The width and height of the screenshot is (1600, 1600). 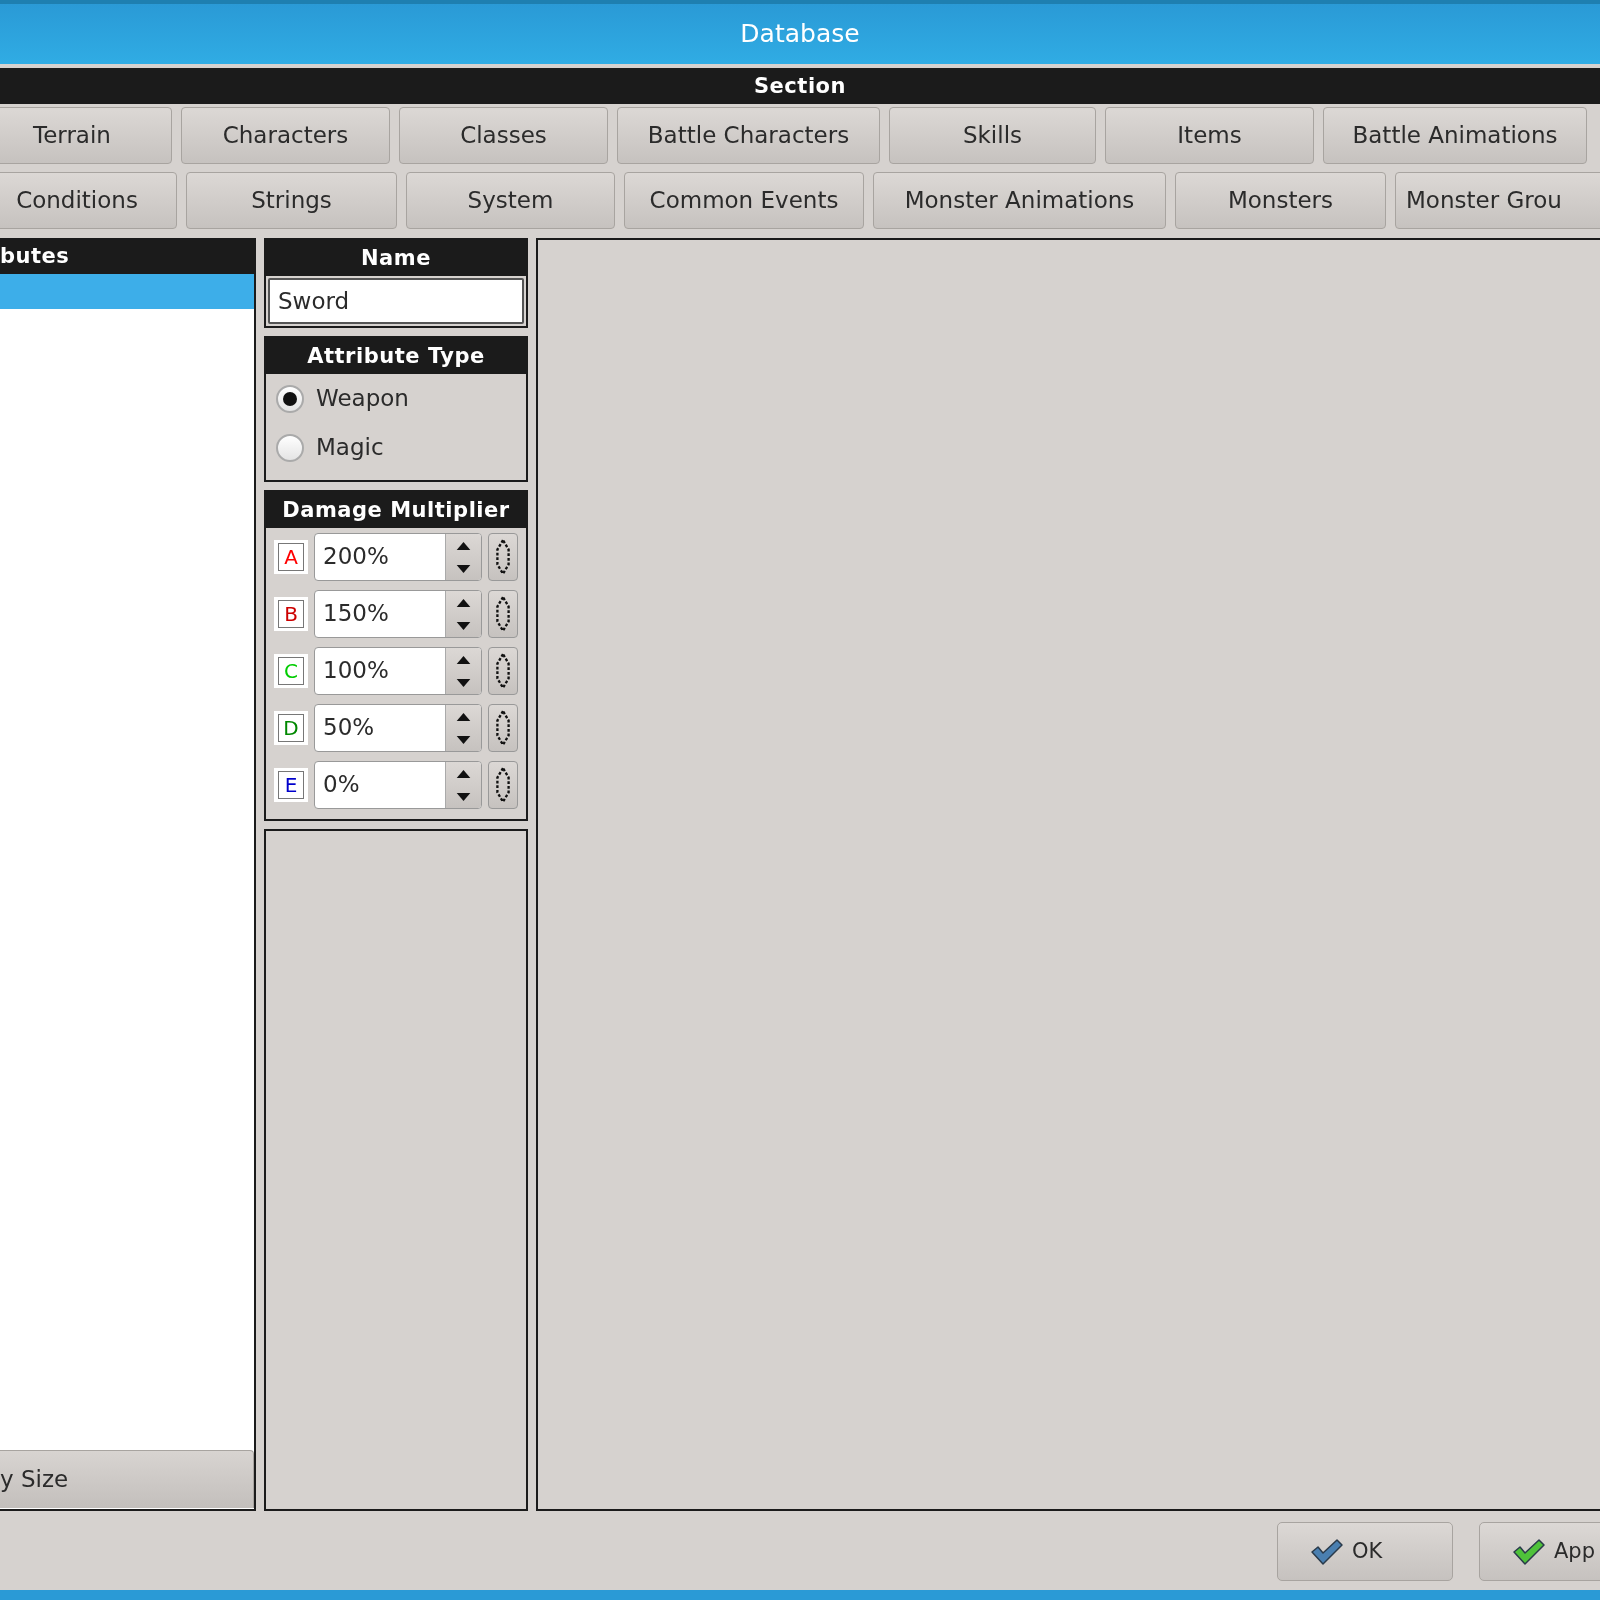 What do you see at coordinates (398, 670) in the screenshot?
I see `spin-box: 100%` at bounding box center [398, 670].